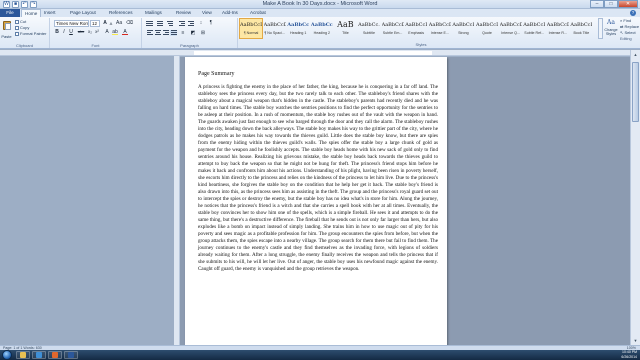 Image resolution: width=640 pixels, height=360 pixels. I want to click on align-center-icon, so click(157, 33).